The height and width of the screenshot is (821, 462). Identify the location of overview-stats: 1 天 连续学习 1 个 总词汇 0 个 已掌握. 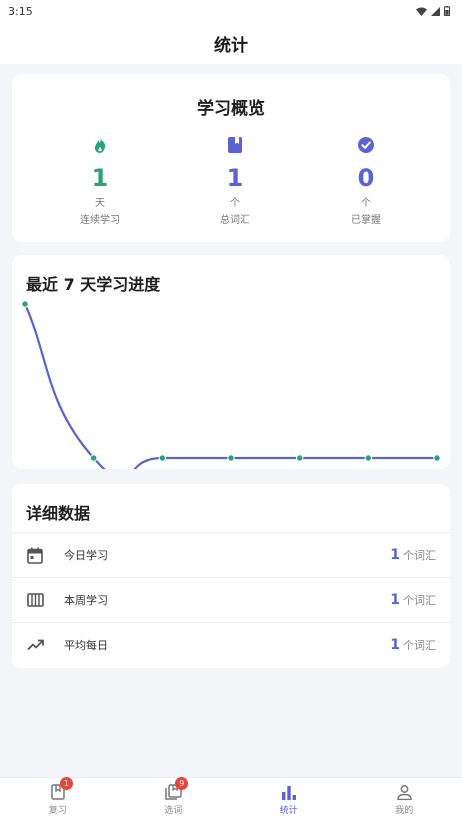
(231, 184).